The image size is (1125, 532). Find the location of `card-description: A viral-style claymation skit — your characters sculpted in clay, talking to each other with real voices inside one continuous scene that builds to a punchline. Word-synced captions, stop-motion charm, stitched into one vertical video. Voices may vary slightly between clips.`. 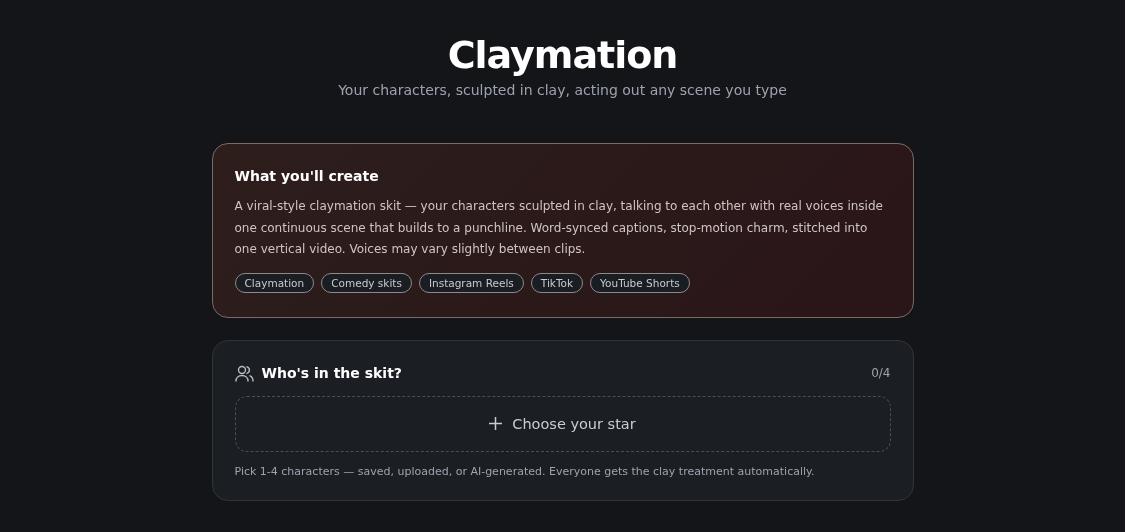

card-description: A viral-style claymation skit — your characters sculpted in clay, talking to each other with real voices inside one continuous scene that builds to a punchline. Word-synced captions, stop-motion charm, stitched into one vertical video. Voices may vary slightly between clips. is located at coordinates (559, 228).